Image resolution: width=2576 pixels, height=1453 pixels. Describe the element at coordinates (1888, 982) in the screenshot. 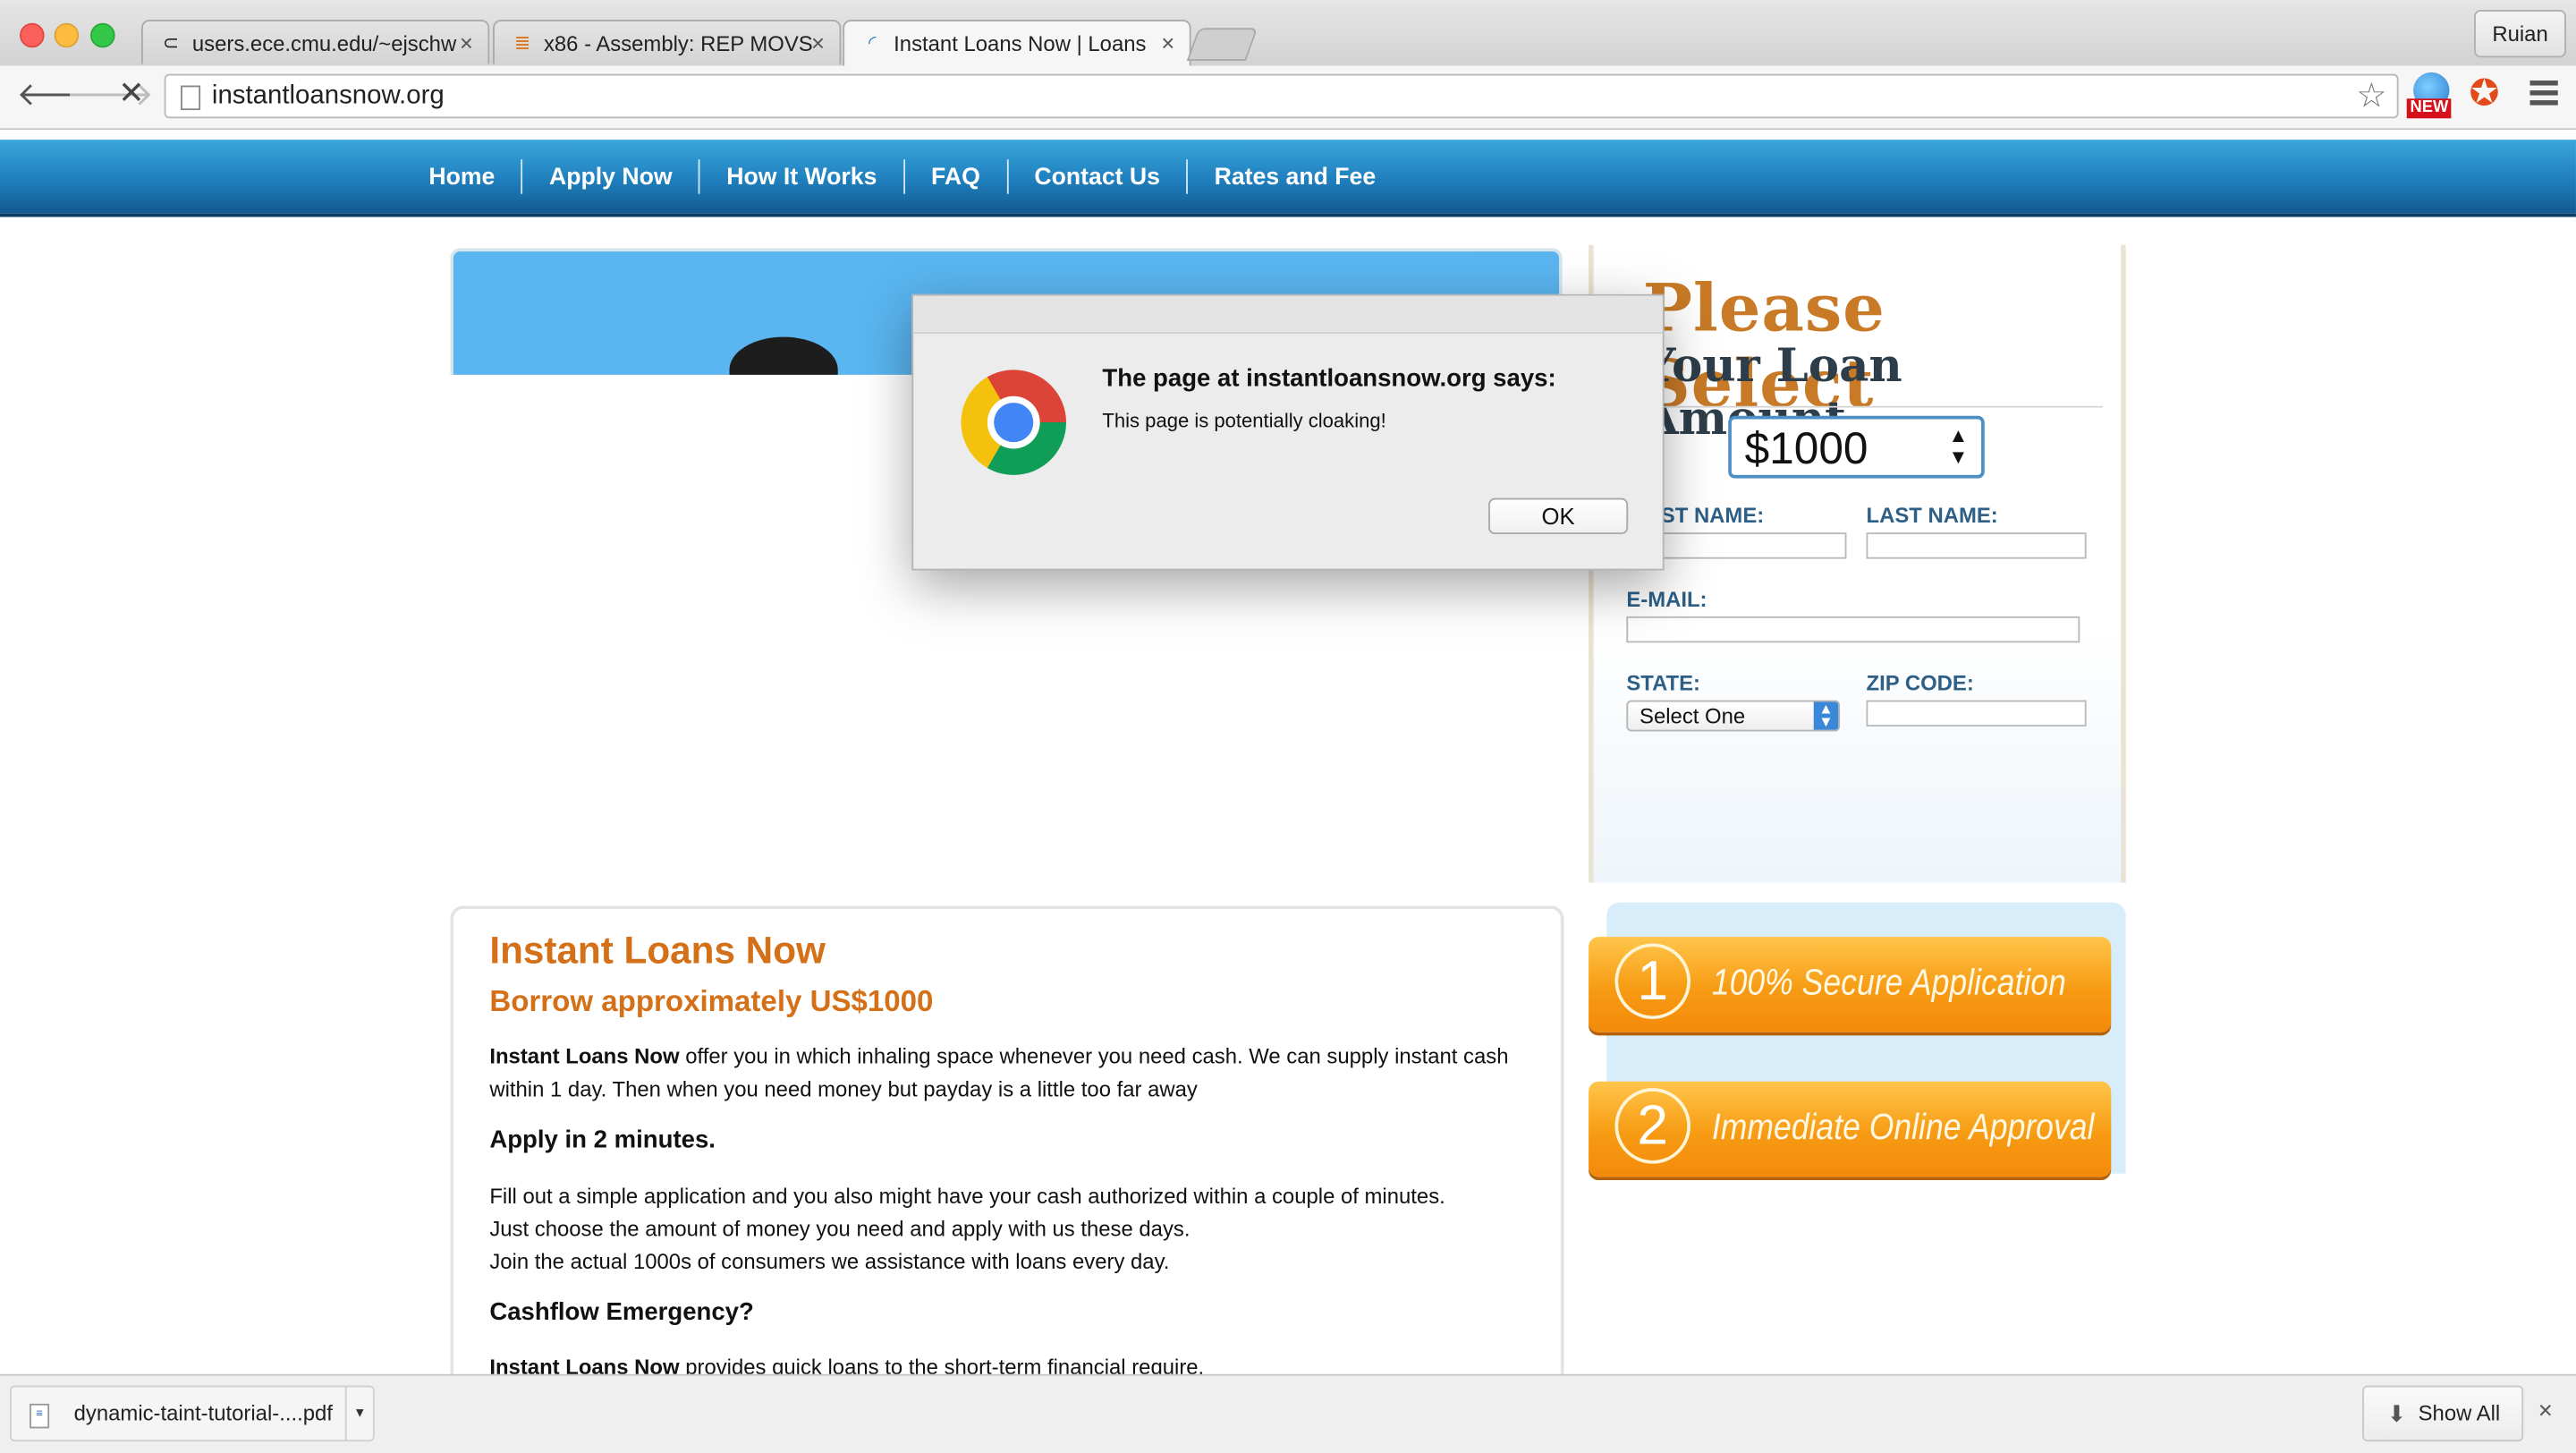

I see `step-label: 100% Secure Application` at that location.